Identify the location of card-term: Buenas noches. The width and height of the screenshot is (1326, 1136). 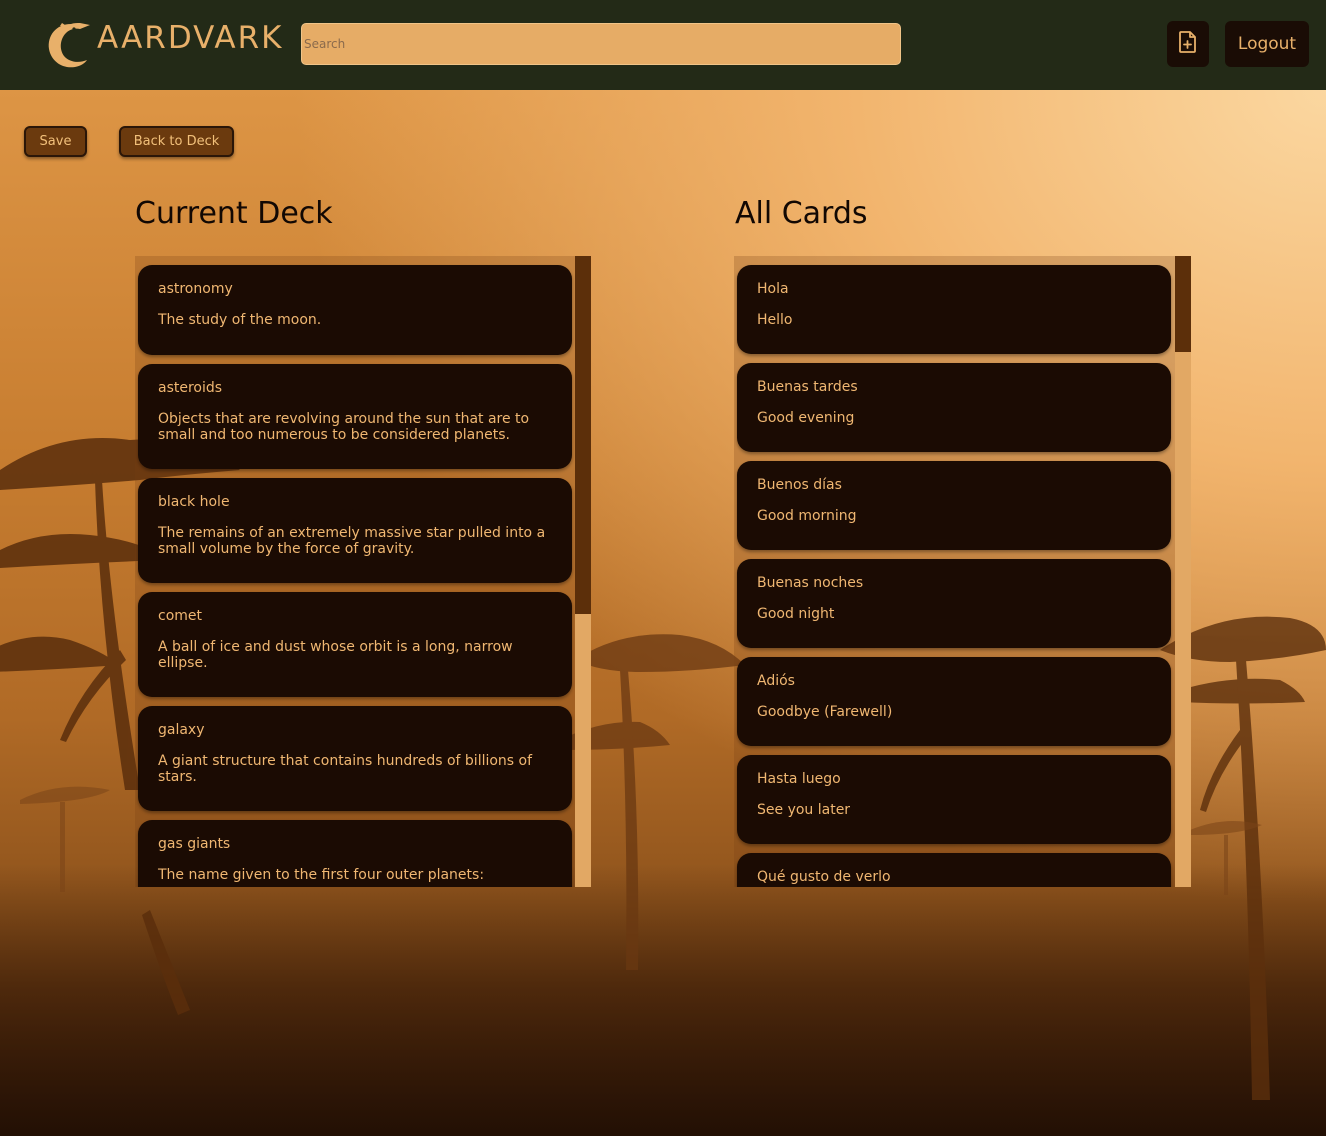
(810, 583).